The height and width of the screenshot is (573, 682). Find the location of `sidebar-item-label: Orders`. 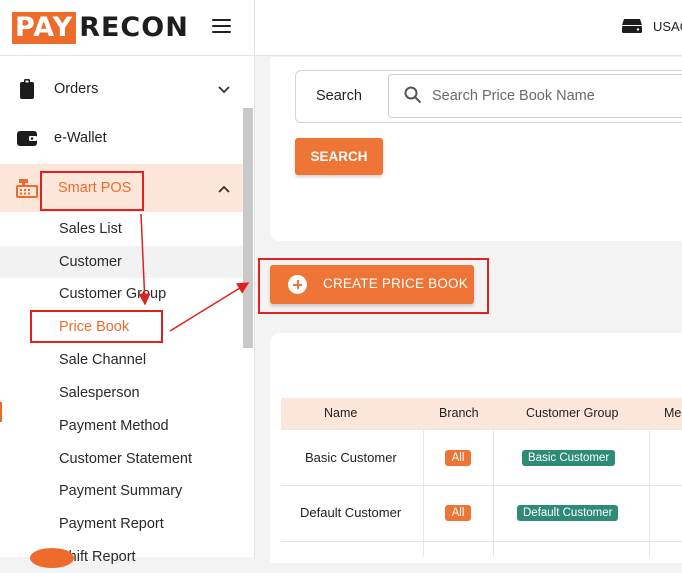

sidebar-item-label: Orders is located at coordinates (76, 89).